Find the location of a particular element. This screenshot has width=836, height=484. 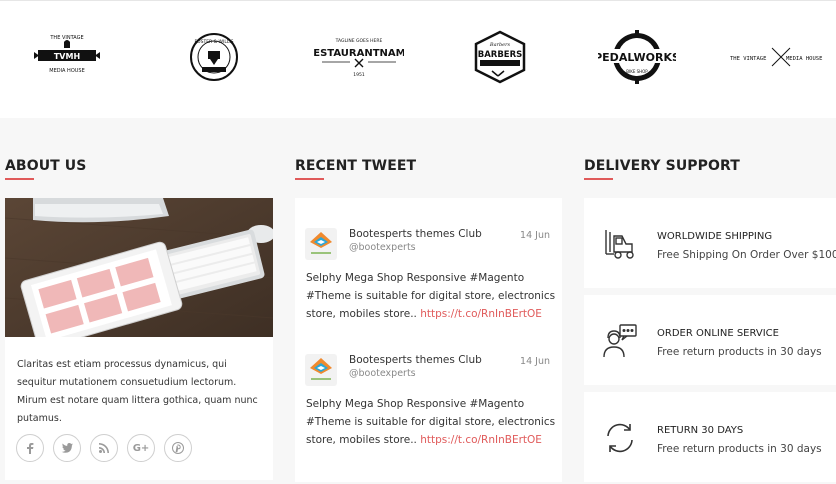

svg-text: PEDALWORKS is located at coordinates (637, 57).